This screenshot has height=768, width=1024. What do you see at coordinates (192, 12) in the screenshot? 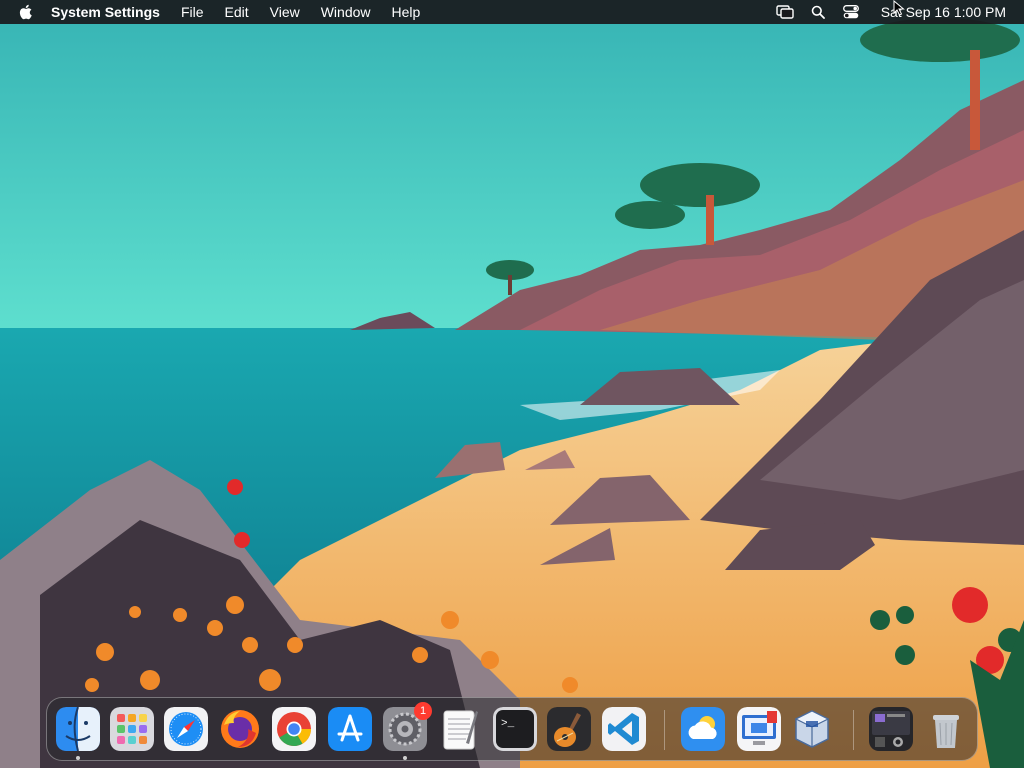
I see `menu-file: File` at bounding box center [192, 12].